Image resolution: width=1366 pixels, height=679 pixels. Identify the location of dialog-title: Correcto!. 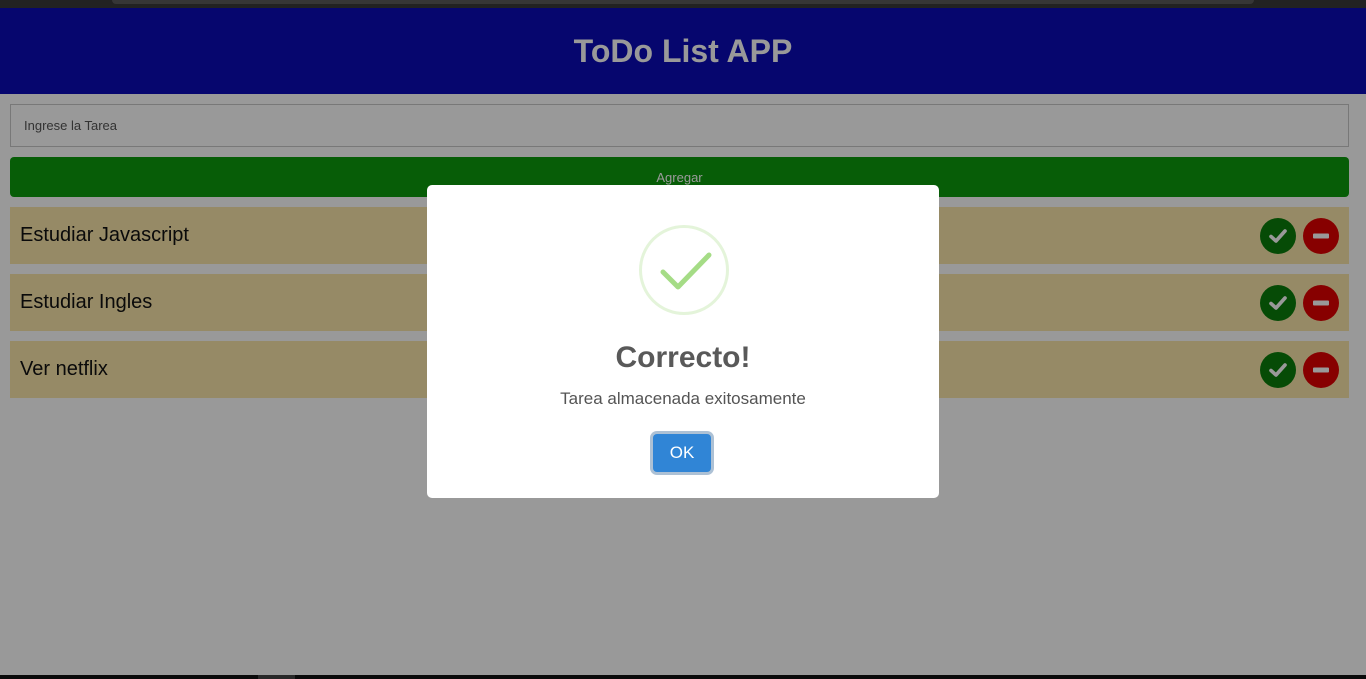
(683, 357).